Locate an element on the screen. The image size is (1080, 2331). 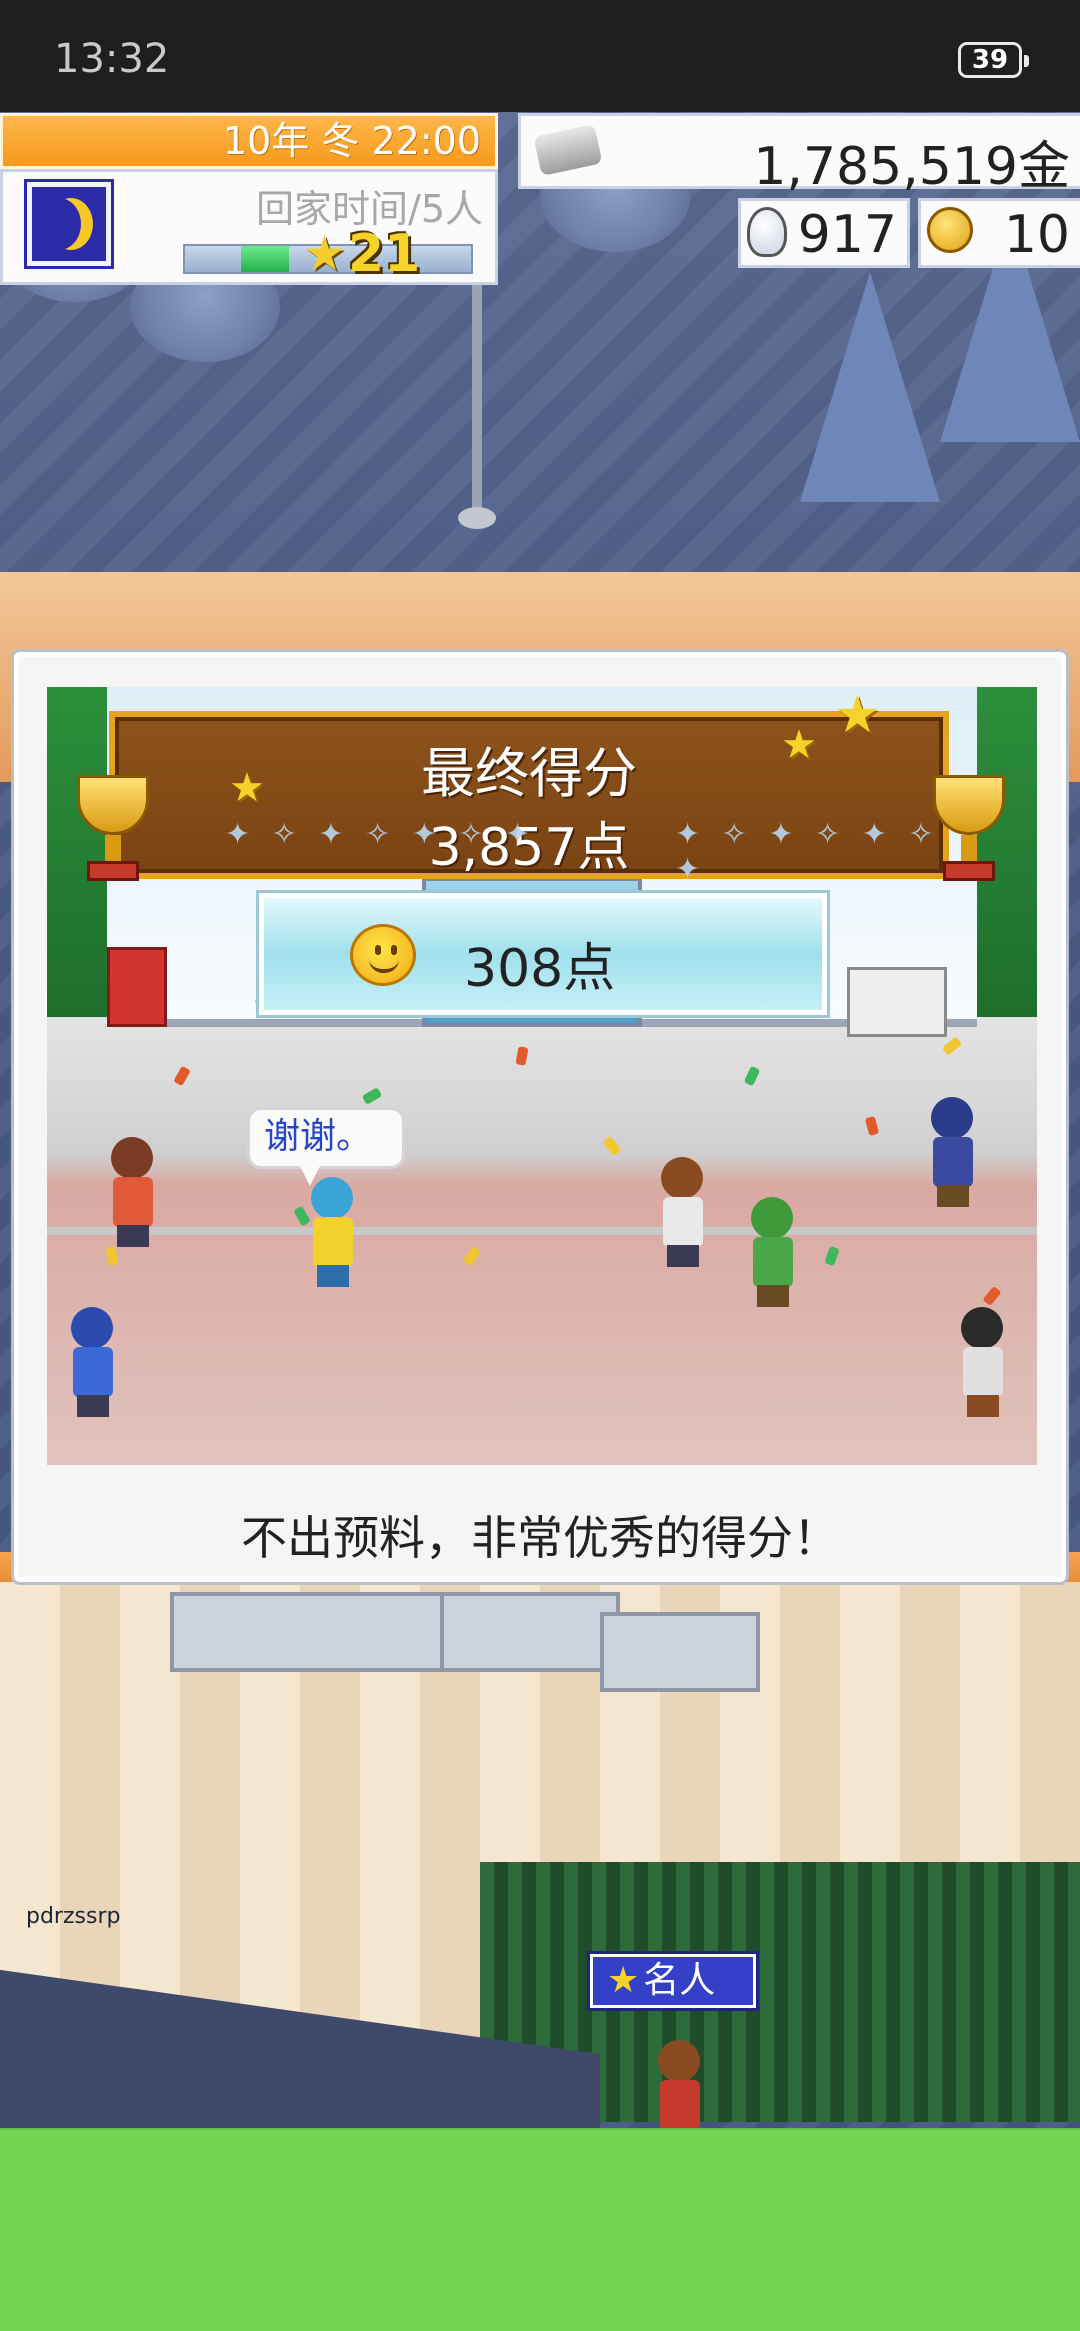
sidewalk-line is located at coordinates (542, 1231).